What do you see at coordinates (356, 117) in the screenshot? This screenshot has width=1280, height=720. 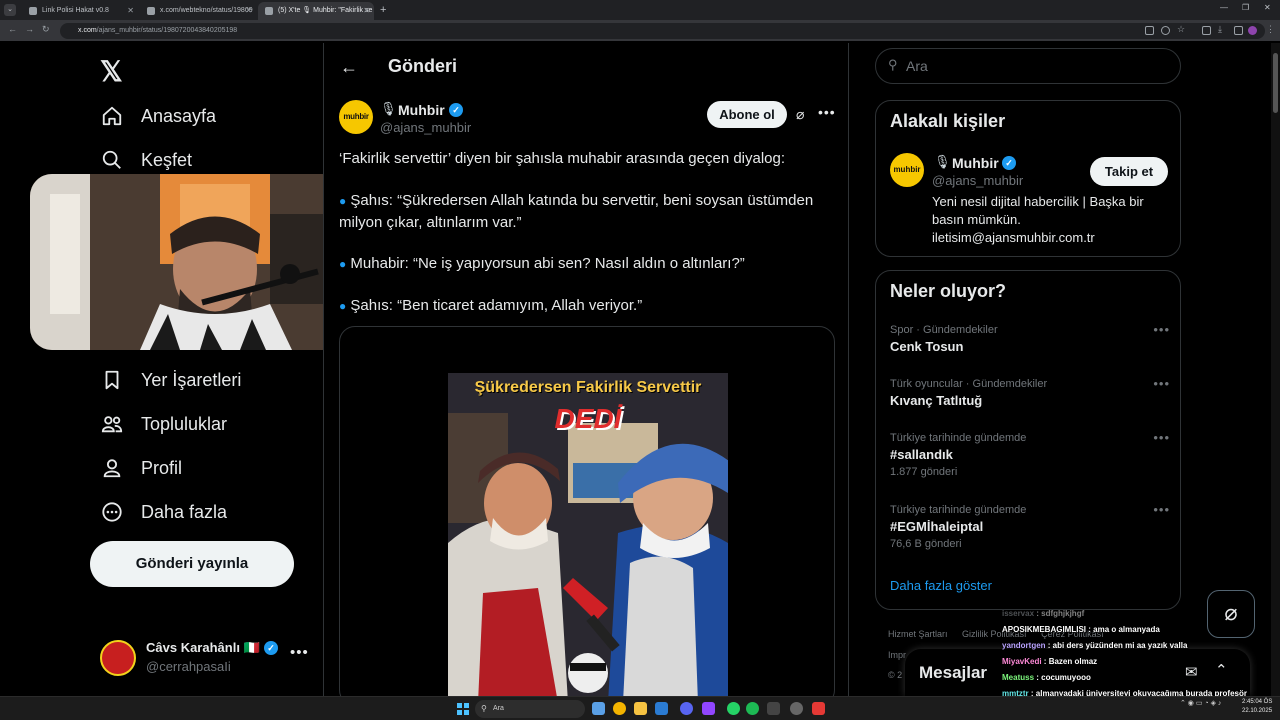 I see `author-avatar: muhbir` at bounding box center [356, 117].